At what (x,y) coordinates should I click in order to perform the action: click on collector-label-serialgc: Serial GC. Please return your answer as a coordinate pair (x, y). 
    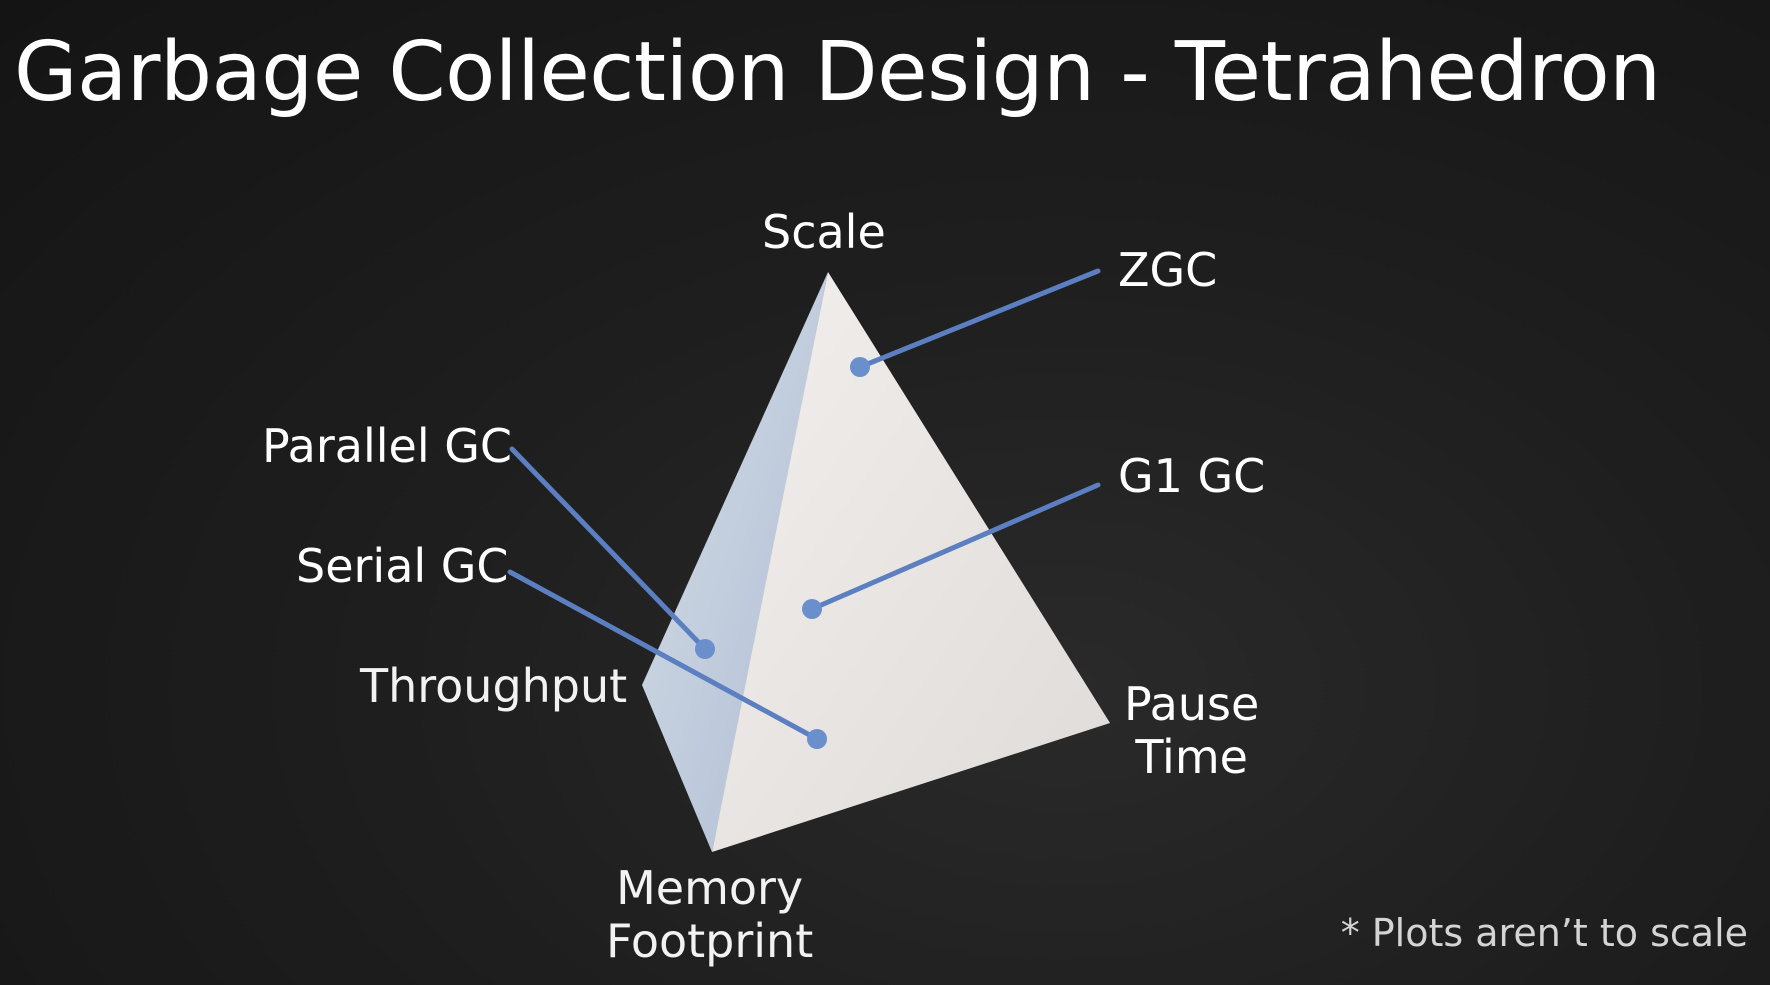
    Looking at the image, I should click on (402, 566).